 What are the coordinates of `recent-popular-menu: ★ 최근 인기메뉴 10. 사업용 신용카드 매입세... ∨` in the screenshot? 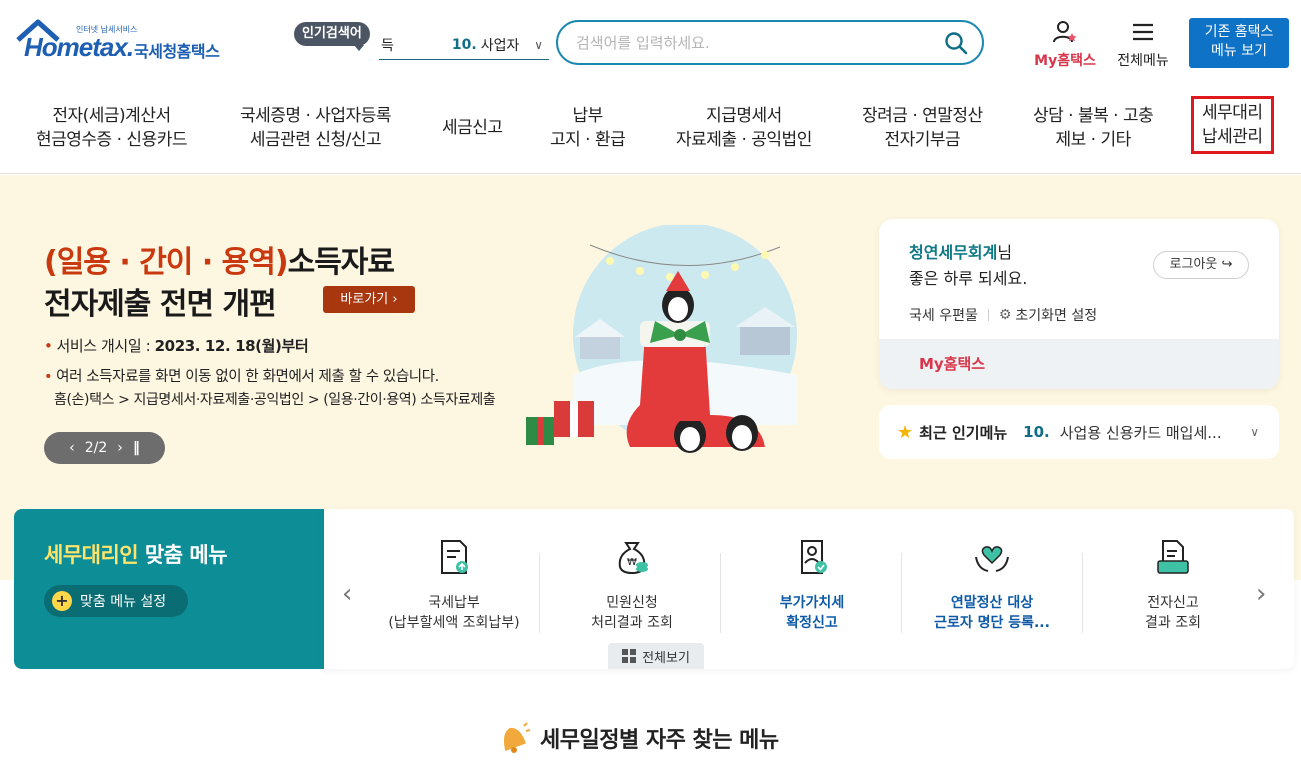 It's located at (1079, 432).